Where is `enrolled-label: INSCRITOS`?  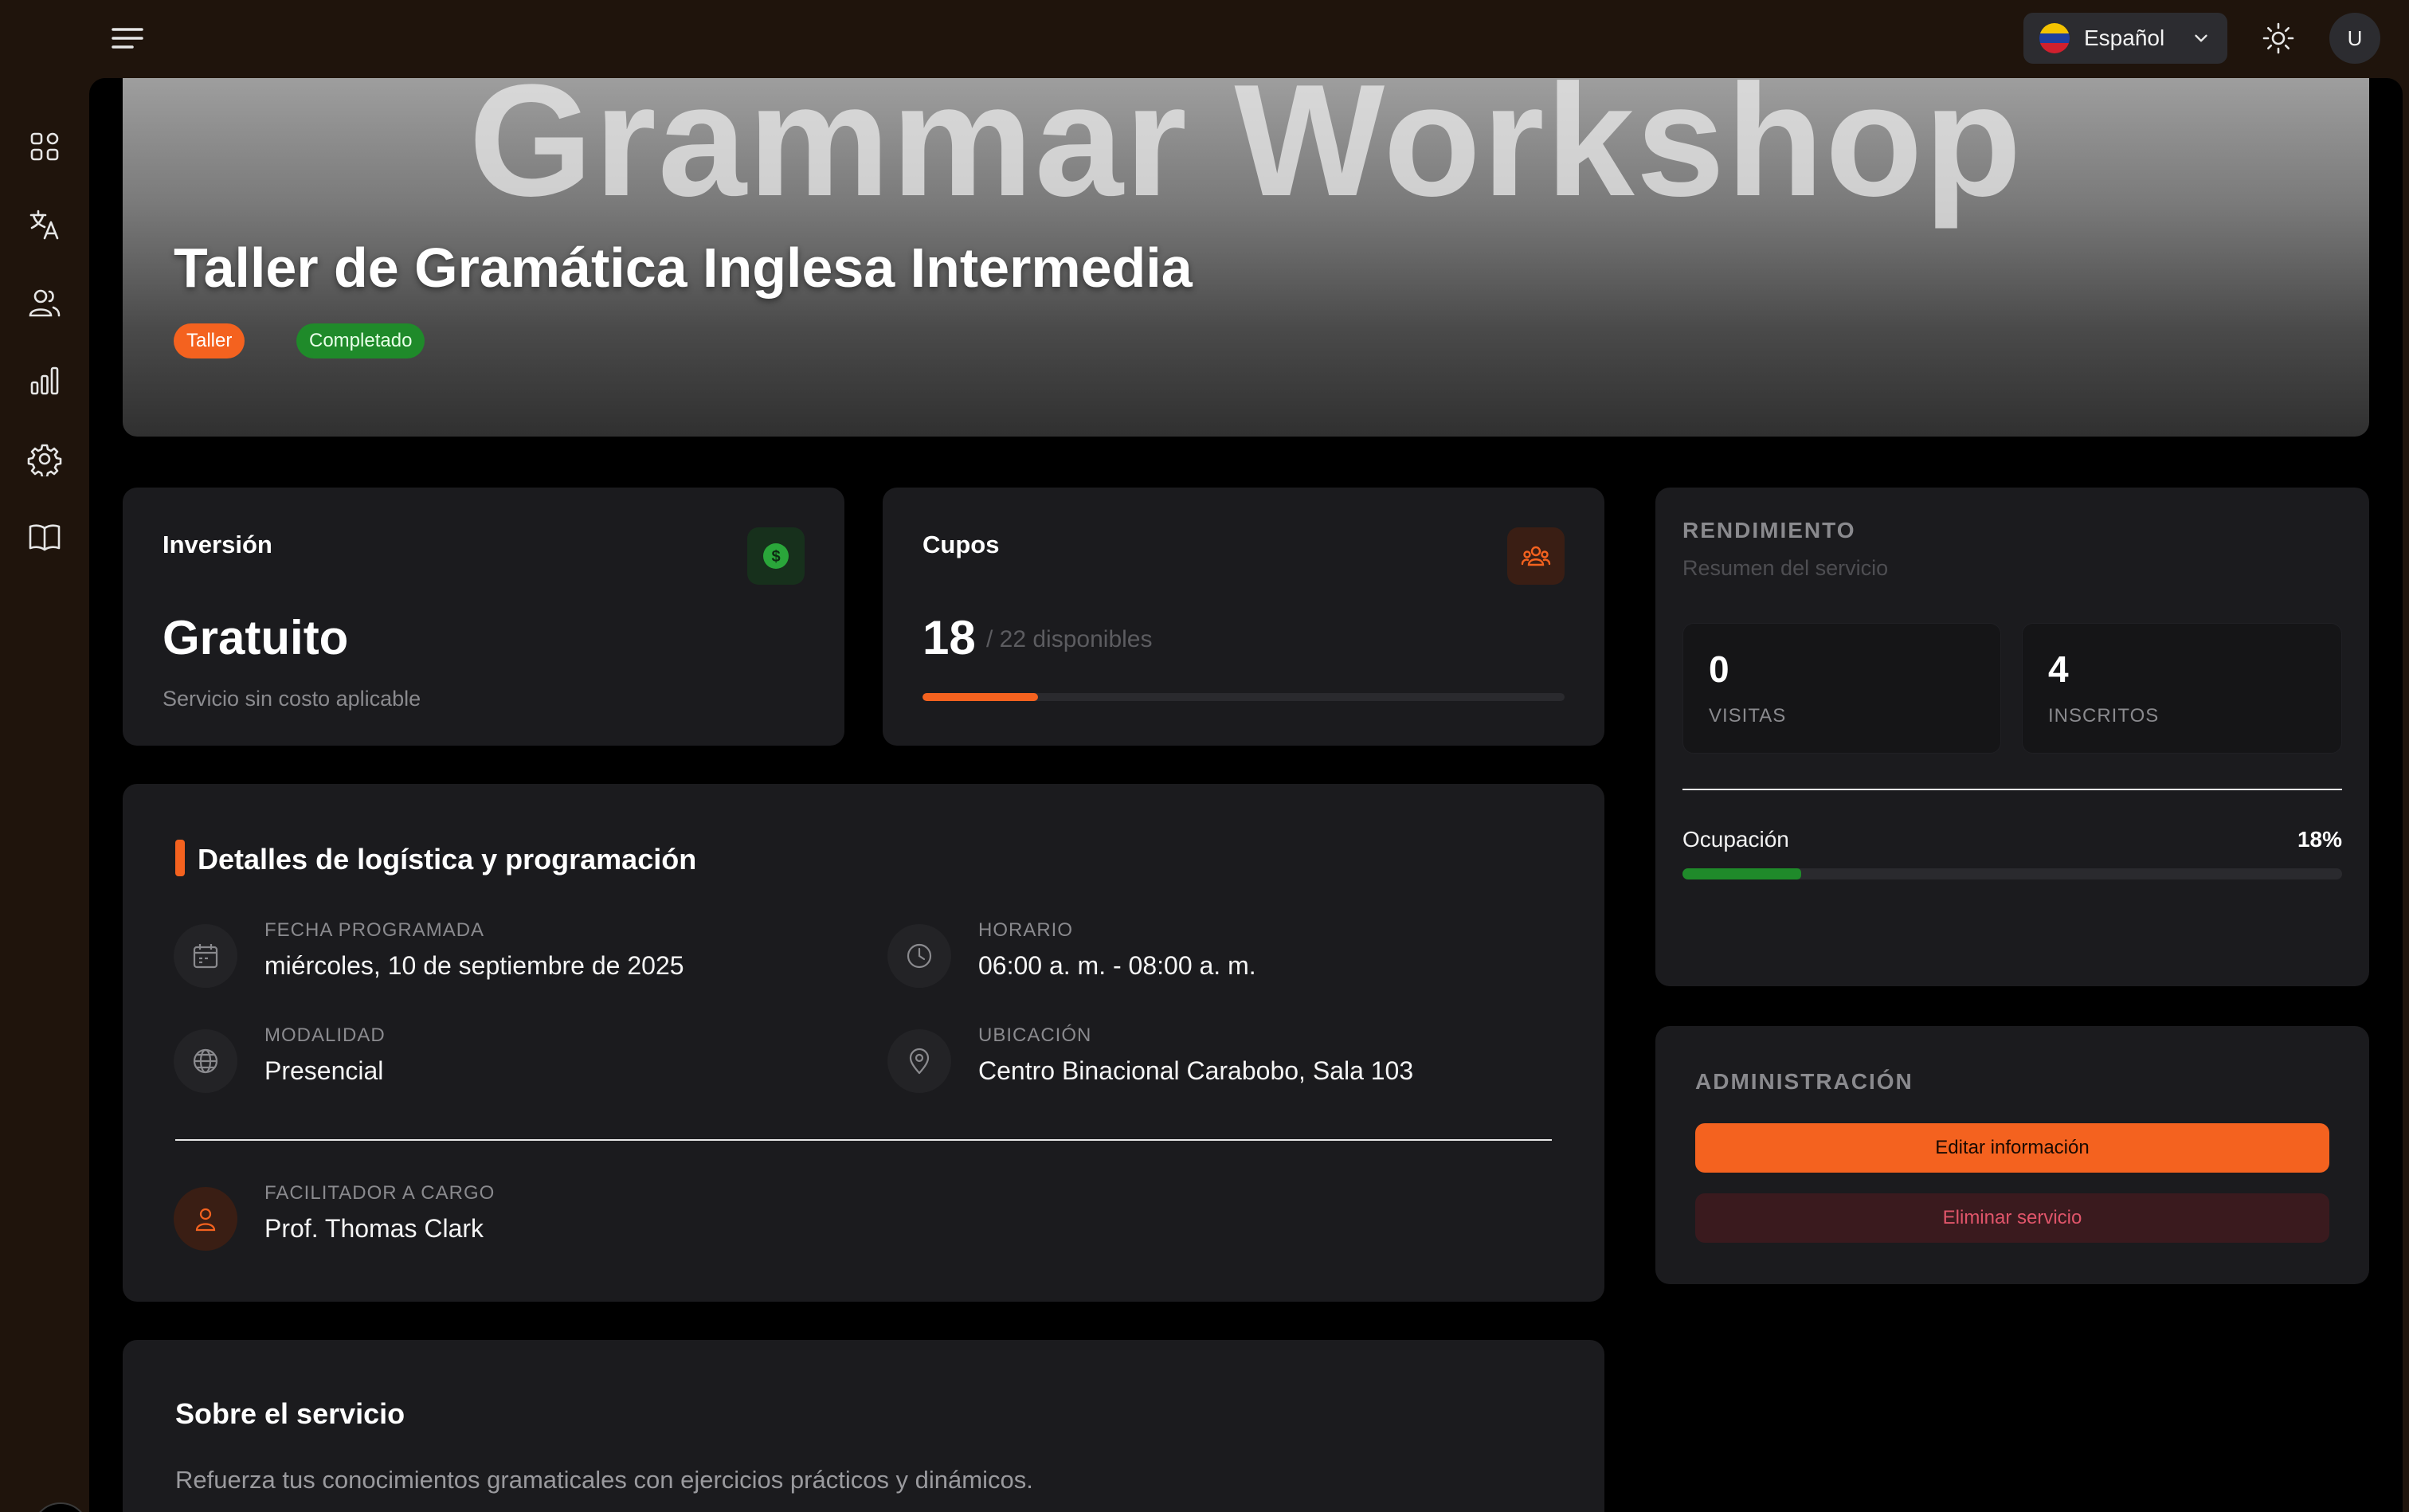
enrolled-label: INSCRITOS is located at coordinates (2104, 716).